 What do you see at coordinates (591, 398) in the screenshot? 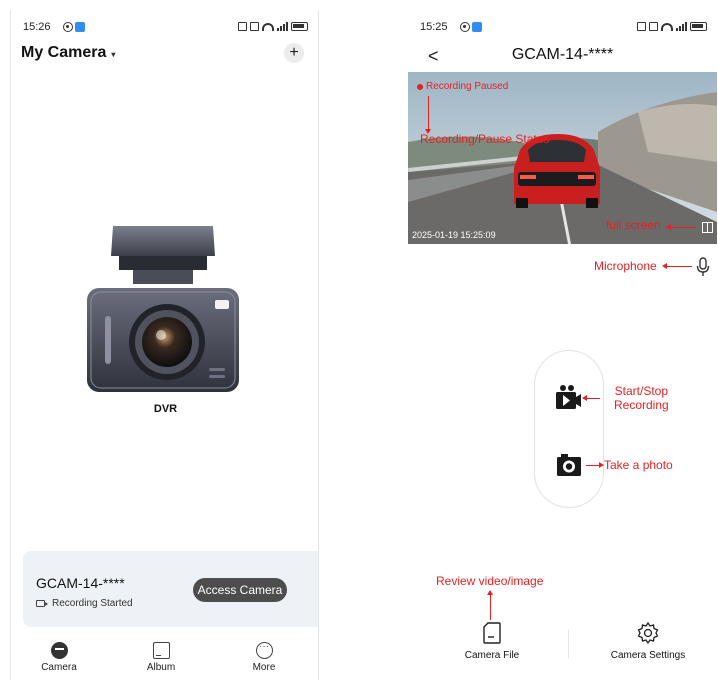
I see `annotation-arrow-record` at bounding box center [591, 398].